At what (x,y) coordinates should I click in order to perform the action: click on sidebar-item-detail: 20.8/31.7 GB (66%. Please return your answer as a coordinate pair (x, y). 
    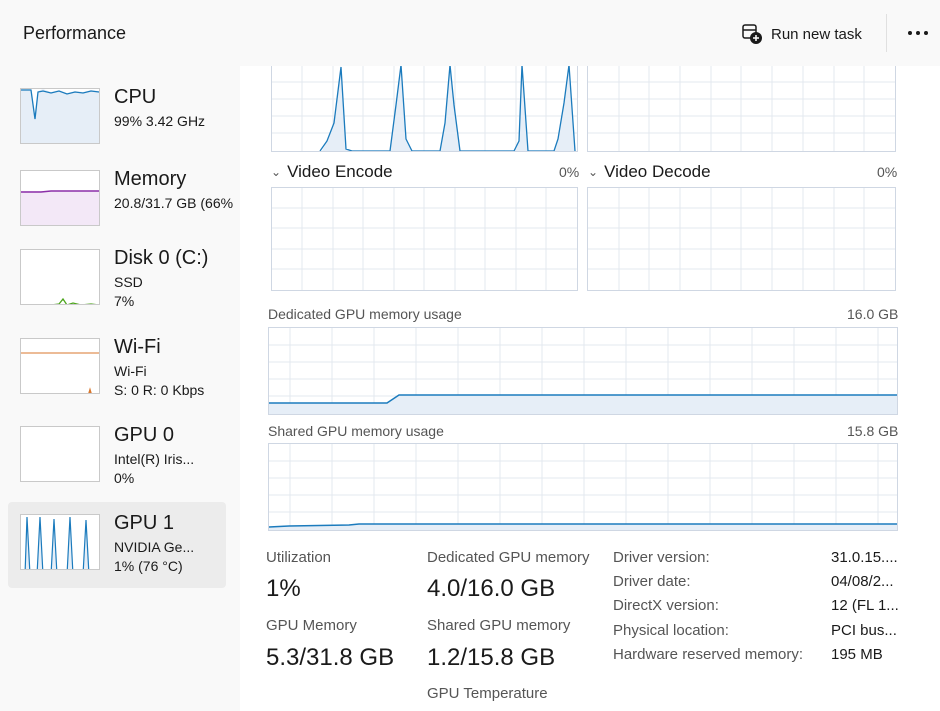
    Looking at the image, I should click on (174, 203).